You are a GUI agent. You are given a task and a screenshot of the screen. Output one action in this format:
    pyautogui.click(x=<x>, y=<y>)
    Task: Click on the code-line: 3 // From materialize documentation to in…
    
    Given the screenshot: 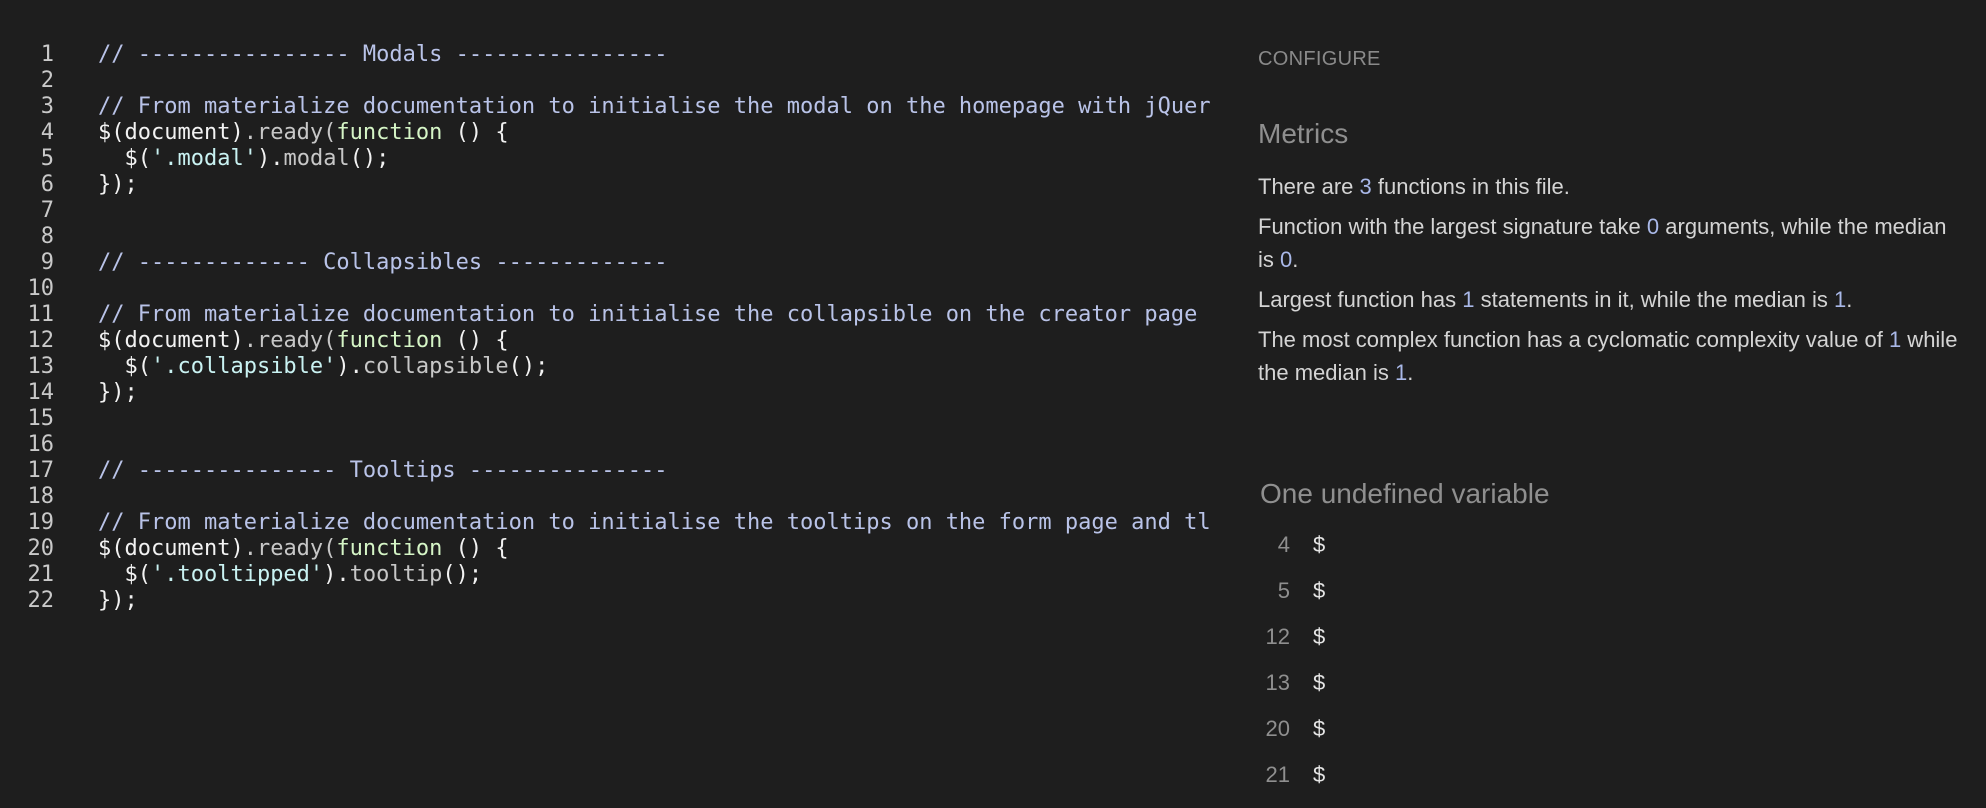 What is the action you would take?
    pyautogui.click(x=609, y=107)
    